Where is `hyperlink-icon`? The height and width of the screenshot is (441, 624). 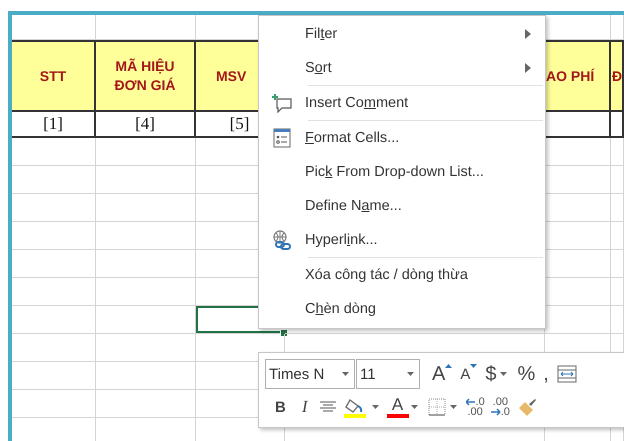 hyperlink-icon is located at coordinates (282, 240).